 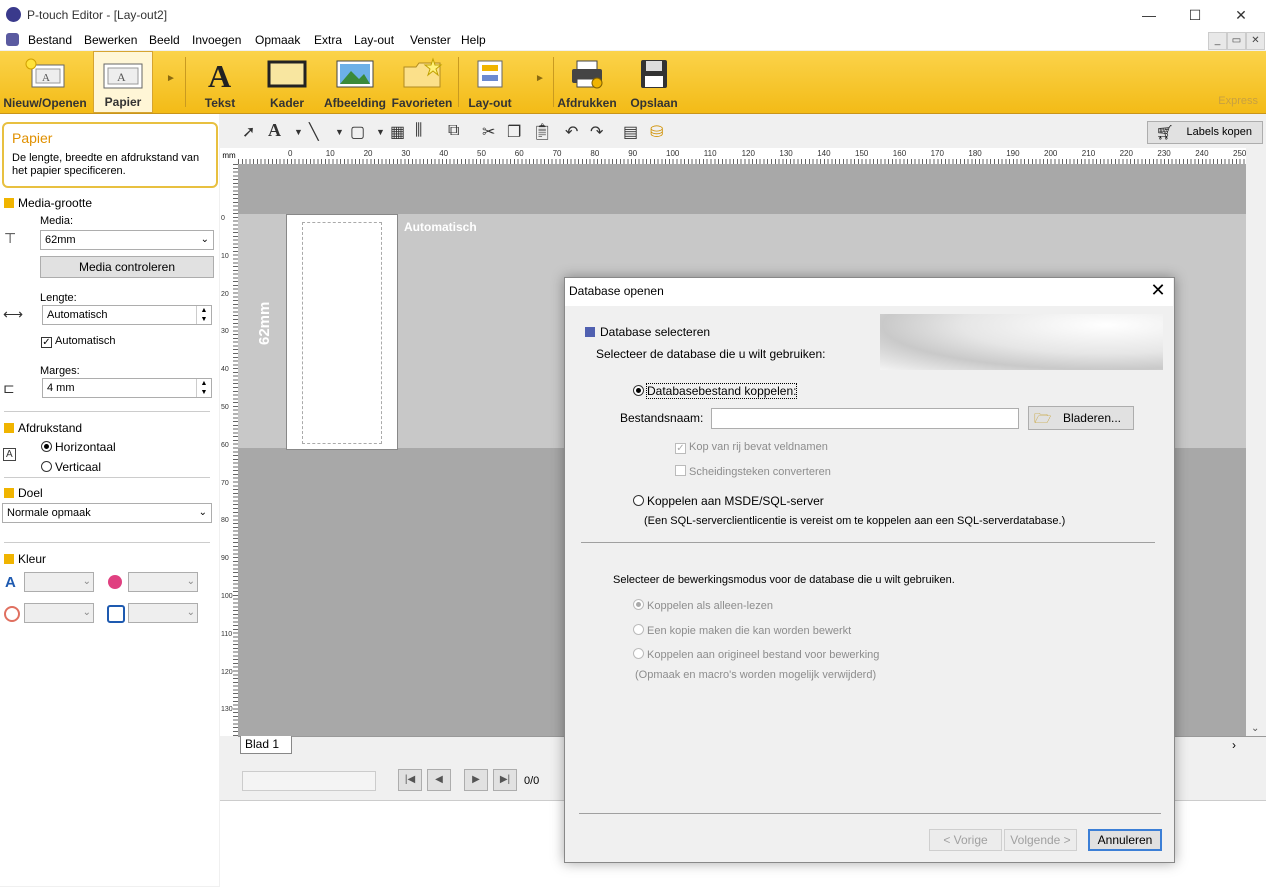 What do you see at coordinates (220, 82) in the screenshot?
I see `text-button: A Tekst` at bounding box center [220, 82].